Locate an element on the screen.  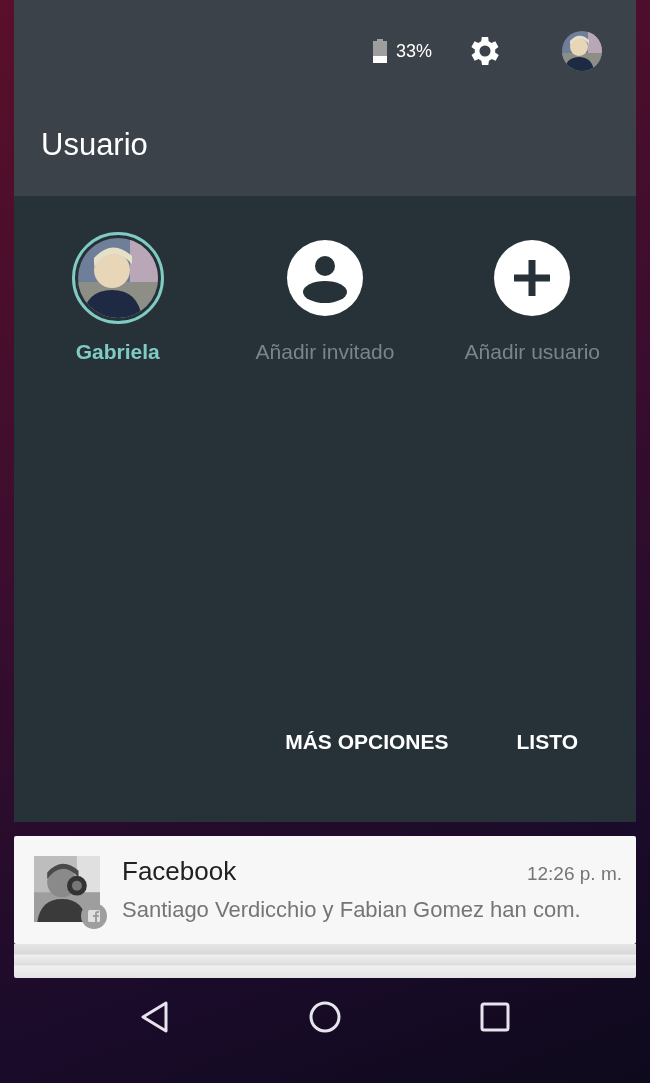
panel-title: Usuario is located at coordinates (95, 145).